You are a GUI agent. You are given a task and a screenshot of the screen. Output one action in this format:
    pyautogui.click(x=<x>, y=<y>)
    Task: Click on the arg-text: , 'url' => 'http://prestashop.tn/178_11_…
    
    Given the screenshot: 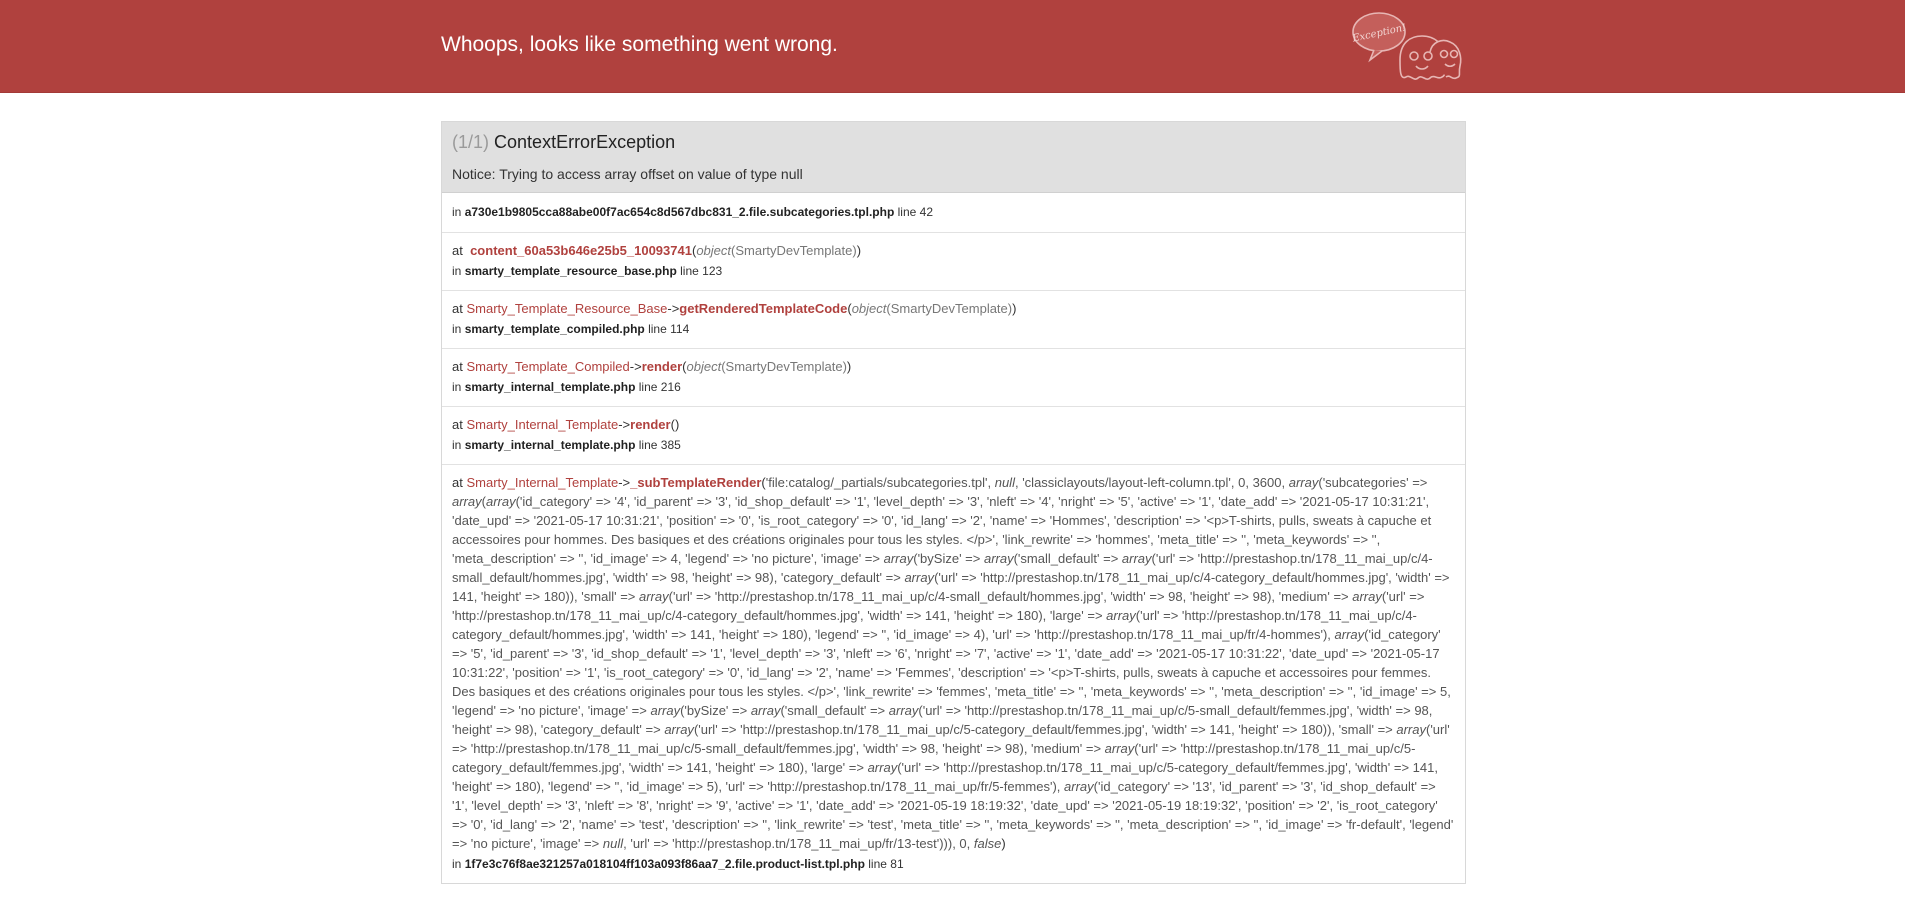 What is the action you would take?
    pyautogui.click(x=798, y=843)
    